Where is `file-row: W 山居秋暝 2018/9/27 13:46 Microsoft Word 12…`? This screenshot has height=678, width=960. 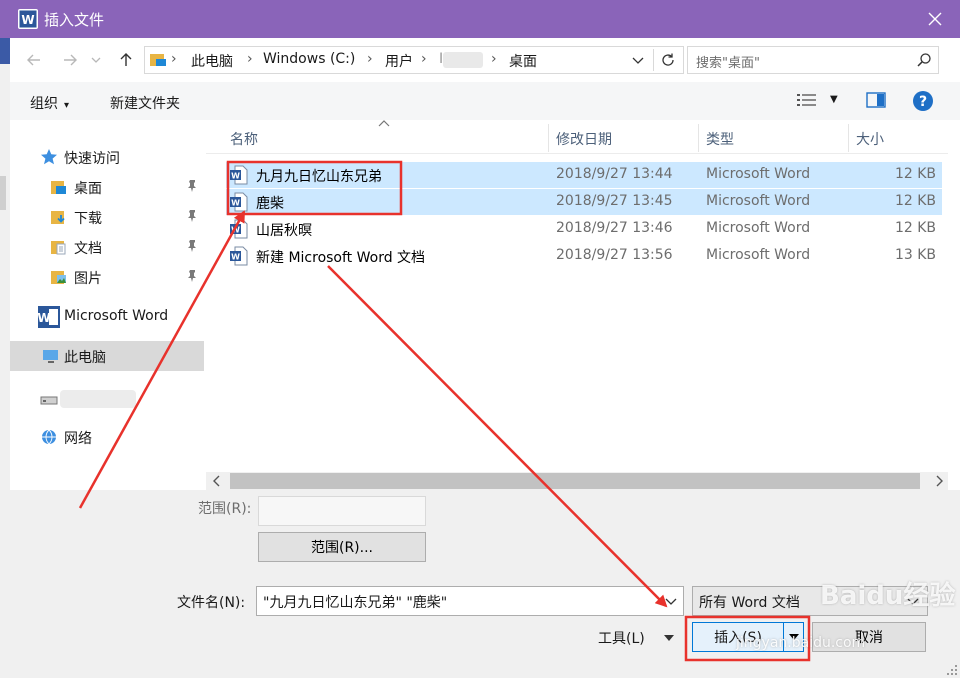 file-row: W 山居秋暝 2018/9/27 13:46 Microsoft Word 12… is located at coordinates (584, 229).